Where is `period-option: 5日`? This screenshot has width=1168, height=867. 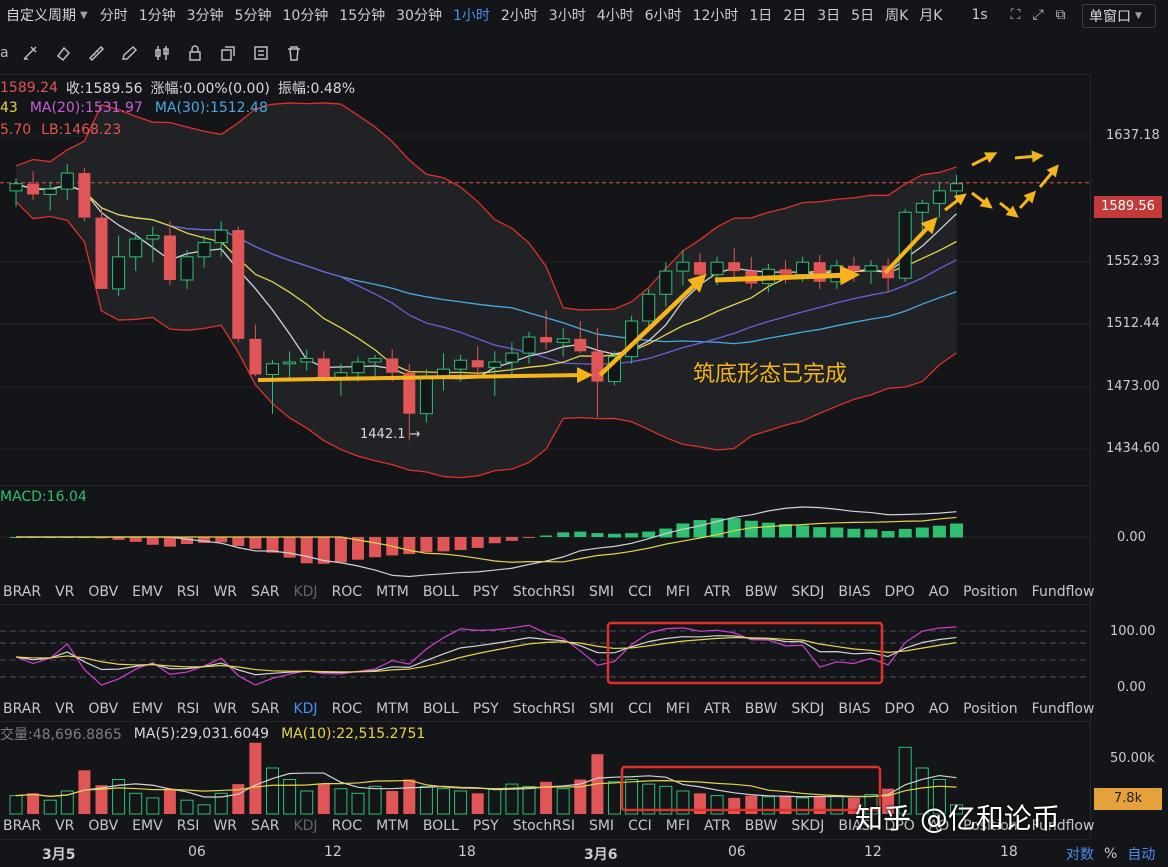 period-option: 5日 is located at coordinates (862, 15).